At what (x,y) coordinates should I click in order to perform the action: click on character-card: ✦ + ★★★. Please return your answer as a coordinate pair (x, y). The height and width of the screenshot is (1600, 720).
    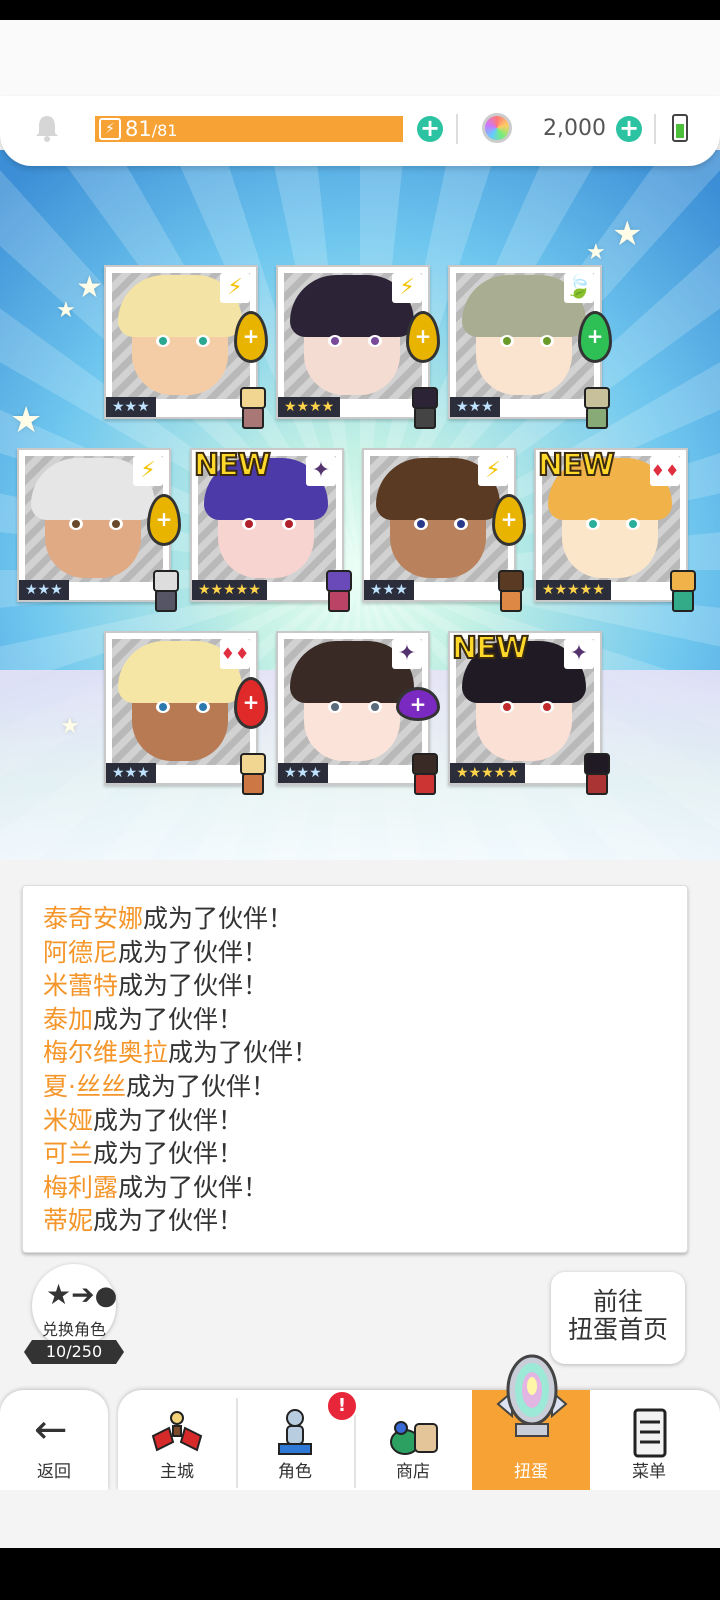
    Looking at the image, I should click on (358, 713).